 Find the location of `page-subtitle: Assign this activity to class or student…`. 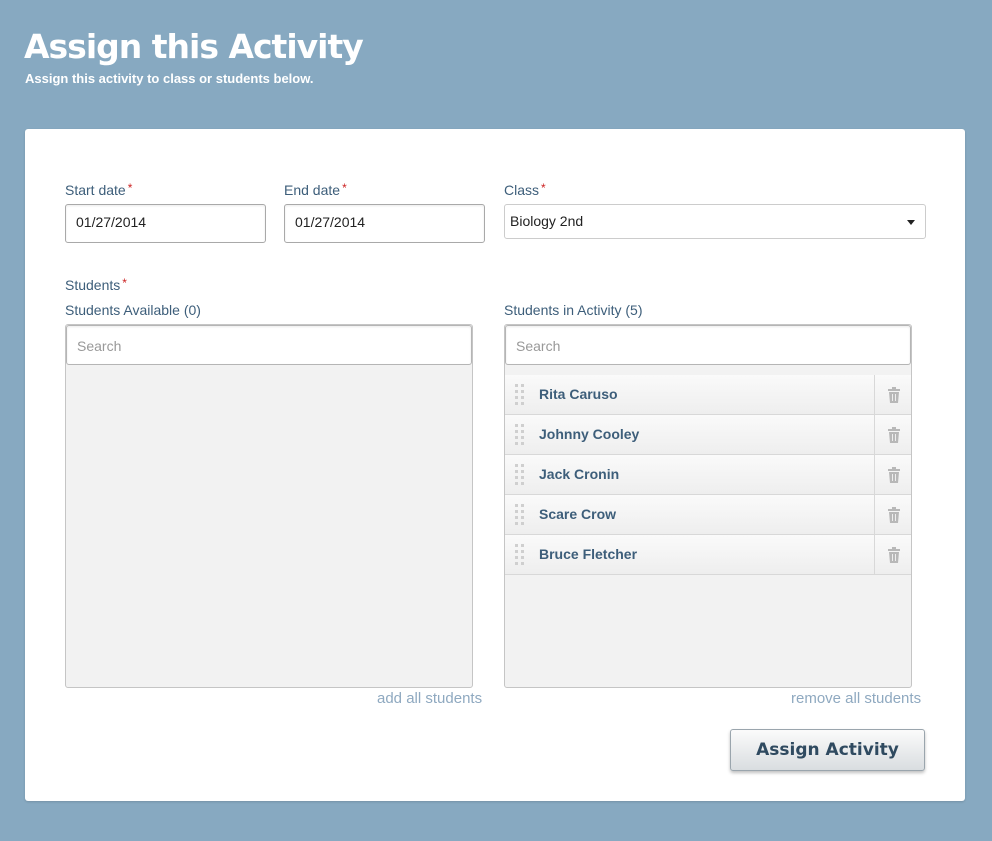

page-subtitle: Assign this activity to class or student… is located at coordinates (169, 78).